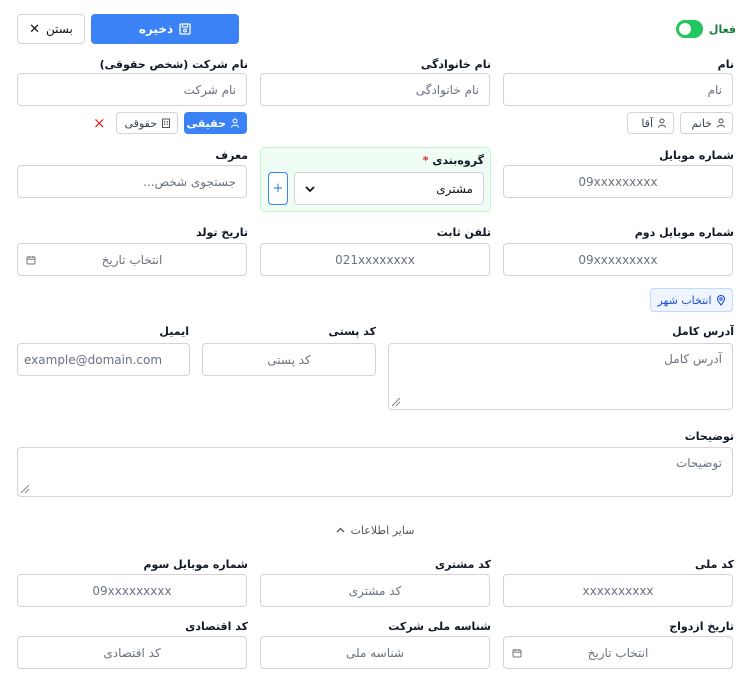 The width and height of the screenshot is (750, 683). What do you see at coordinates (701, 123) in the screenshot?
I see `gender-female-label: خانم` at bounding box center [701, 123].